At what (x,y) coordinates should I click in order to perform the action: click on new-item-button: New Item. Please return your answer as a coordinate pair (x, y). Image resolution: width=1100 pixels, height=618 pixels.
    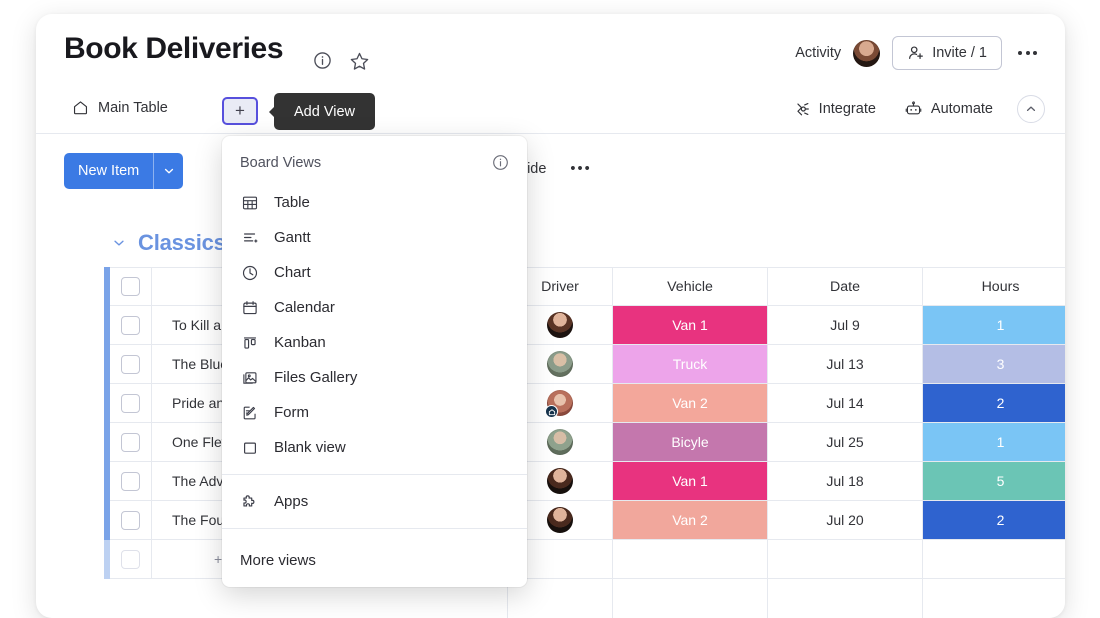
    Looking at the image, I should click on (124, 171).